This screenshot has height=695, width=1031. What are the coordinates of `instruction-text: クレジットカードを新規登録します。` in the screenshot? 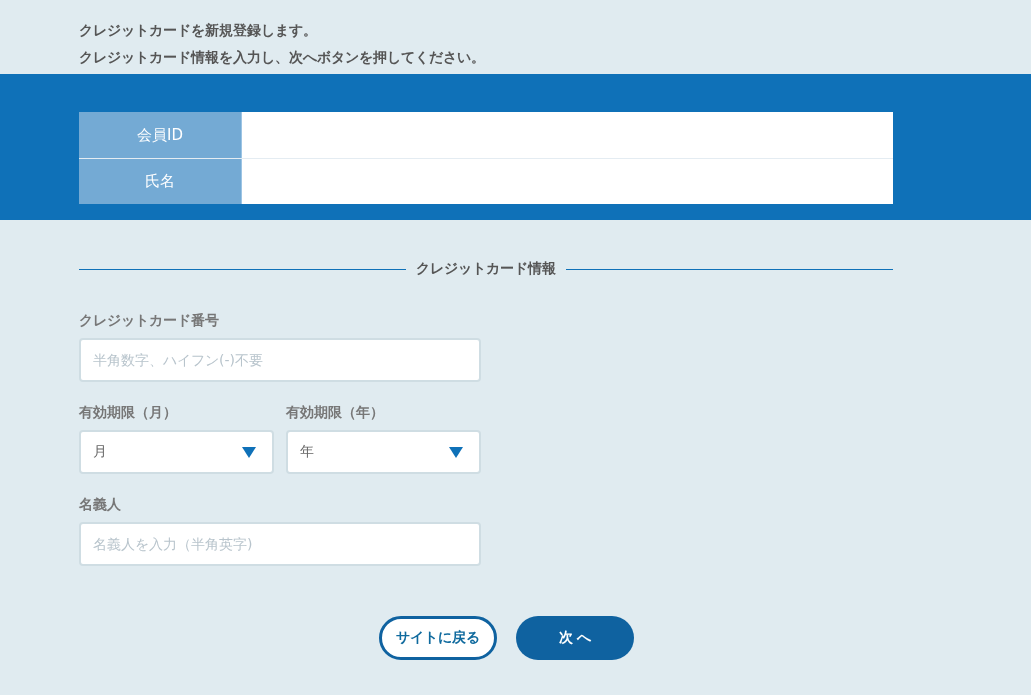 It's located at (198, 30).